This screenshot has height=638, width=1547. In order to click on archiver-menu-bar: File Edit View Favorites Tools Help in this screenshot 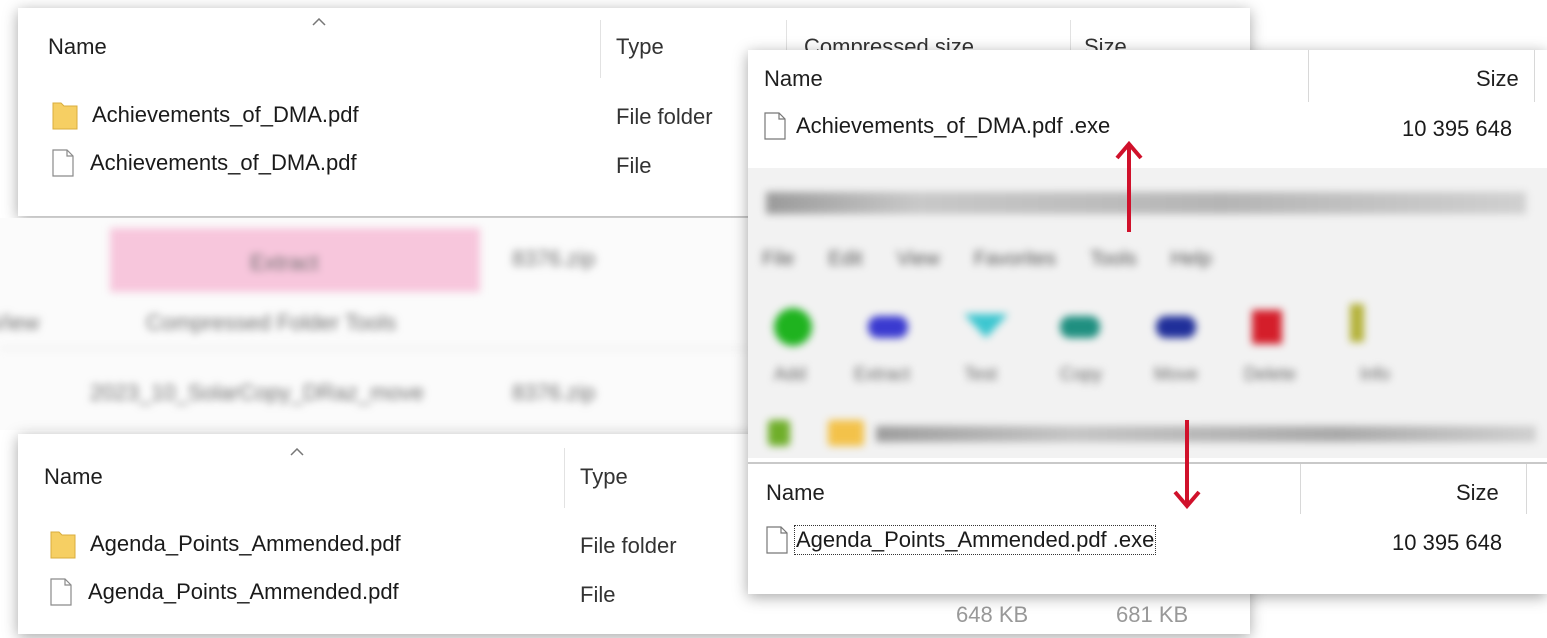, I will do `click(1032, 259)`.